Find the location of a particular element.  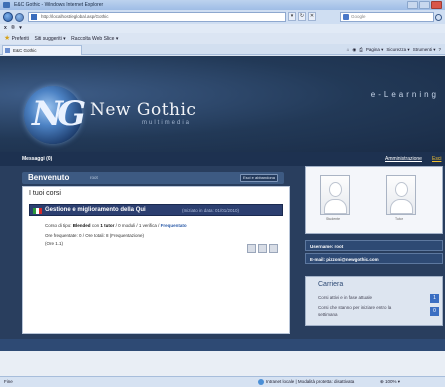

course-status-link: Frequentato is located at coordinates (174, 225).